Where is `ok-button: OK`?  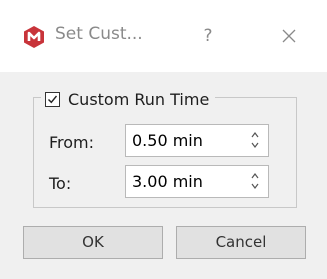
ok-button: OK is located at coordinates (93, 242).